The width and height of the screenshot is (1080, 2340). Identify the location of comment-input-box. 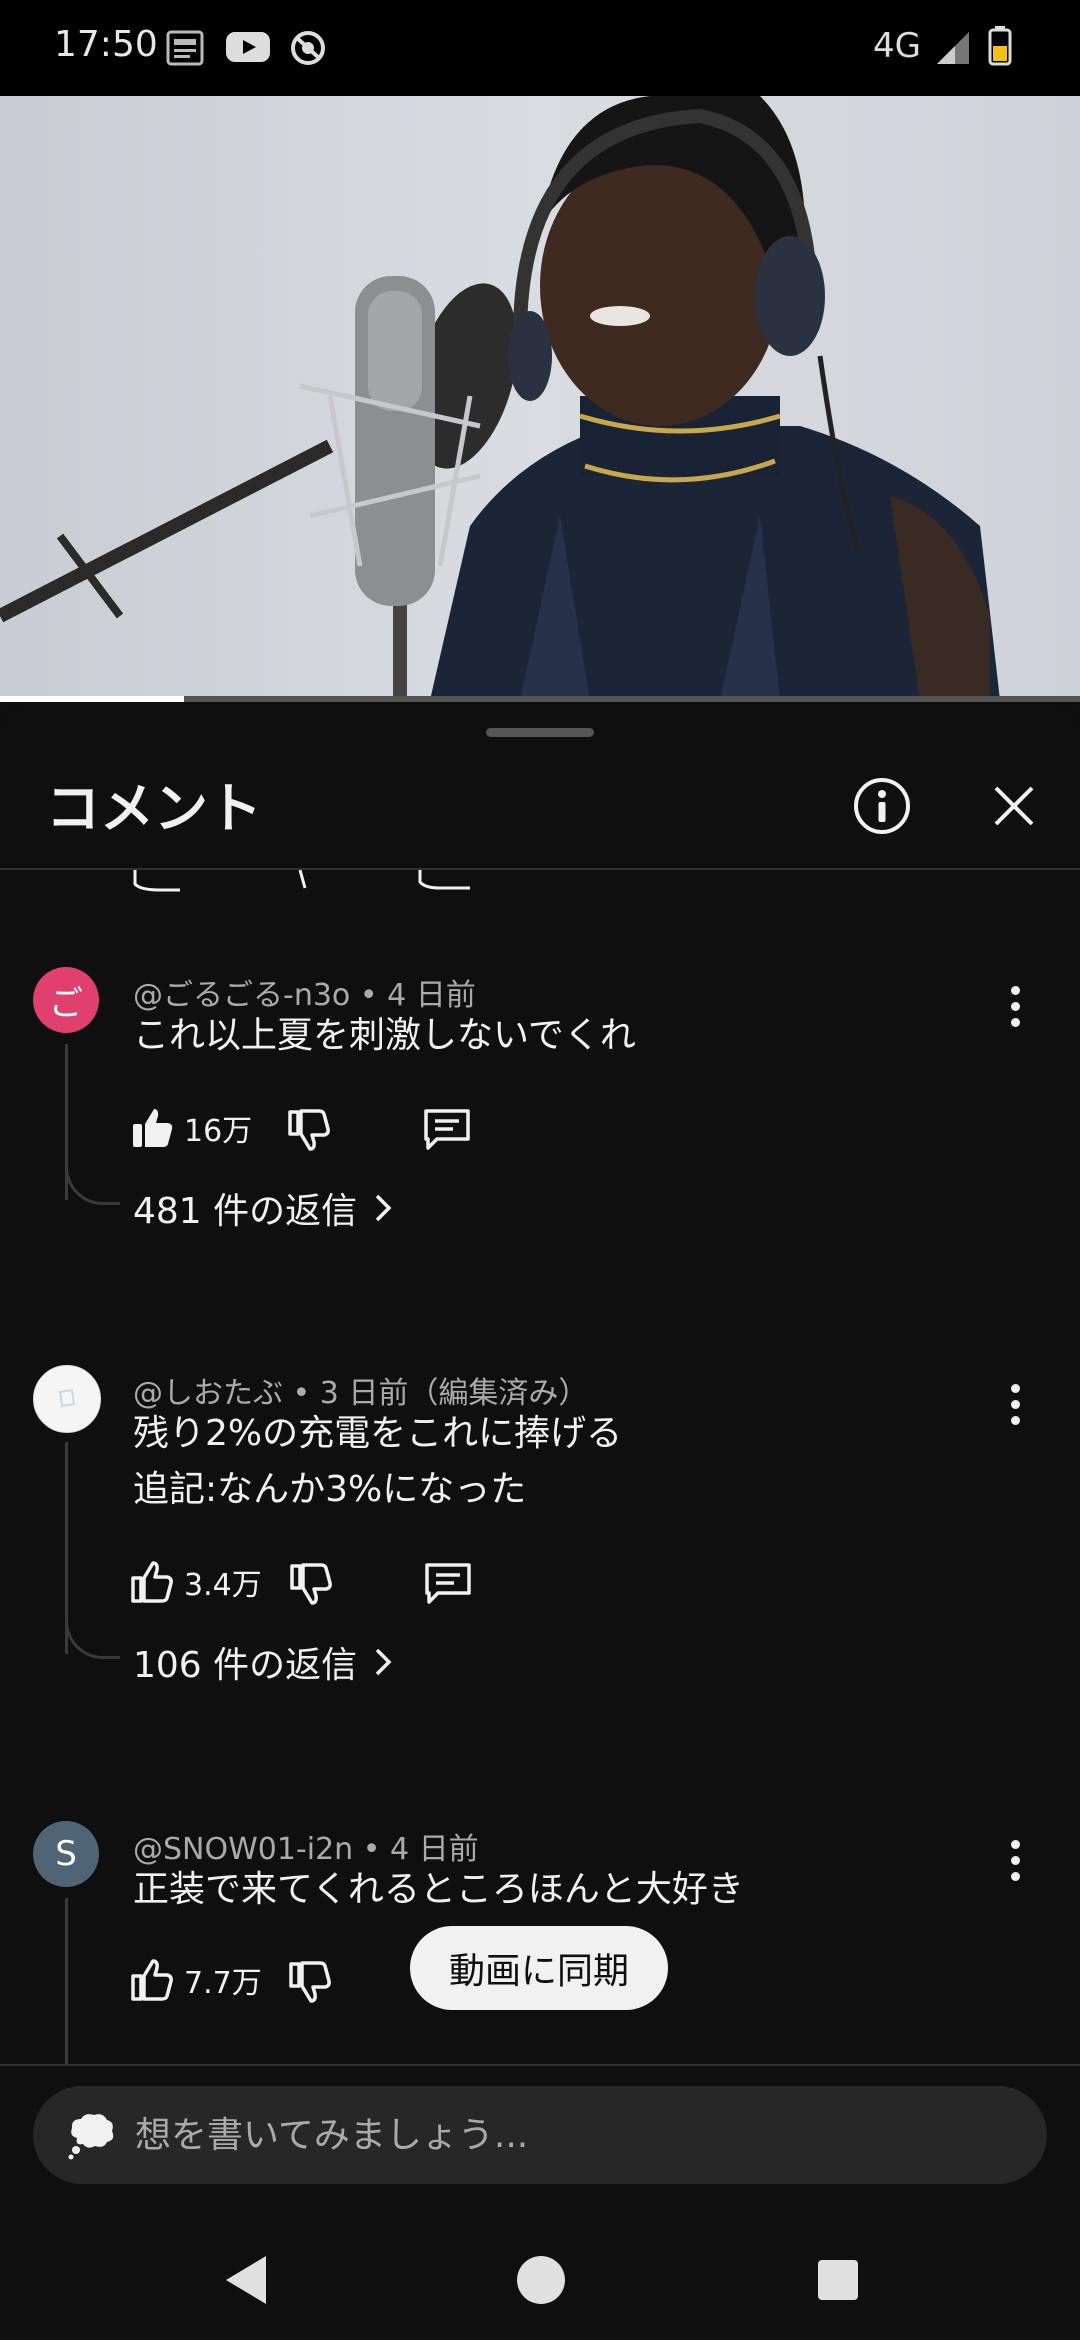
(540, 2135).